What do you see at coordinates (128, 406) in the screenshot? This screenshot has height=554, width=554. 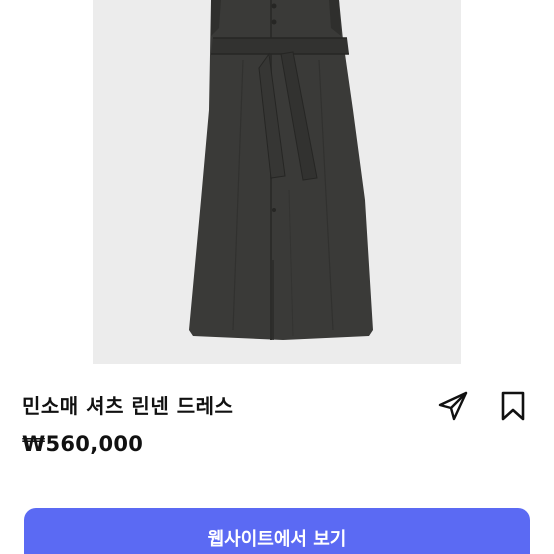 I see `product-title: 민소매 셔츠 린넨 드레스` at bounding box center [128, 406].